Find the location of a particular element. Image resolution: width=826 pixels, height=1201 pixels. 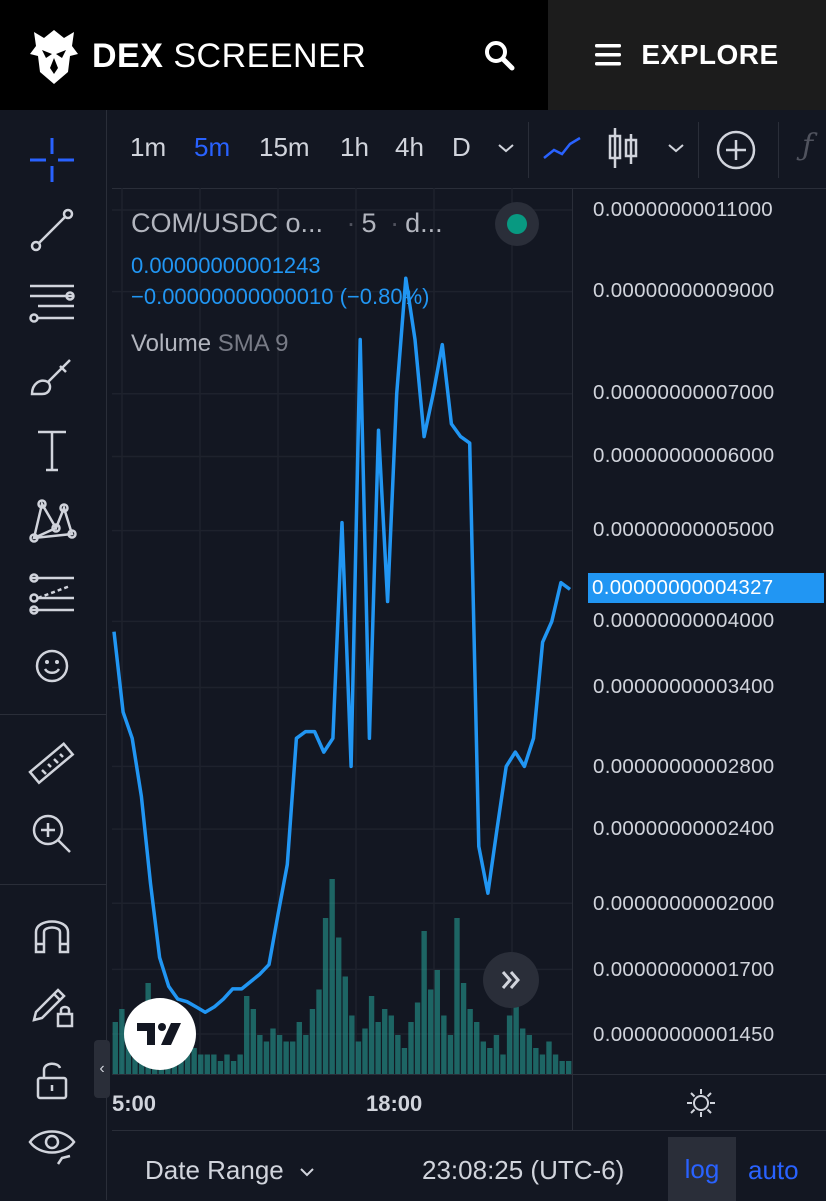

emoji-tool is located at coordinates (52, 666).